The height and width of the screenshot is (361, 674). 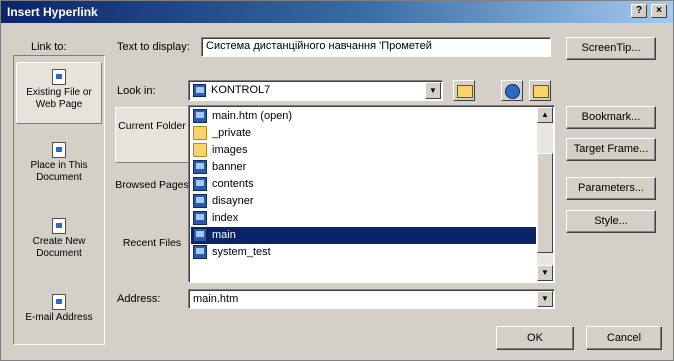 I want to click on scrollbar-thumb, so click(x=545, y=203).